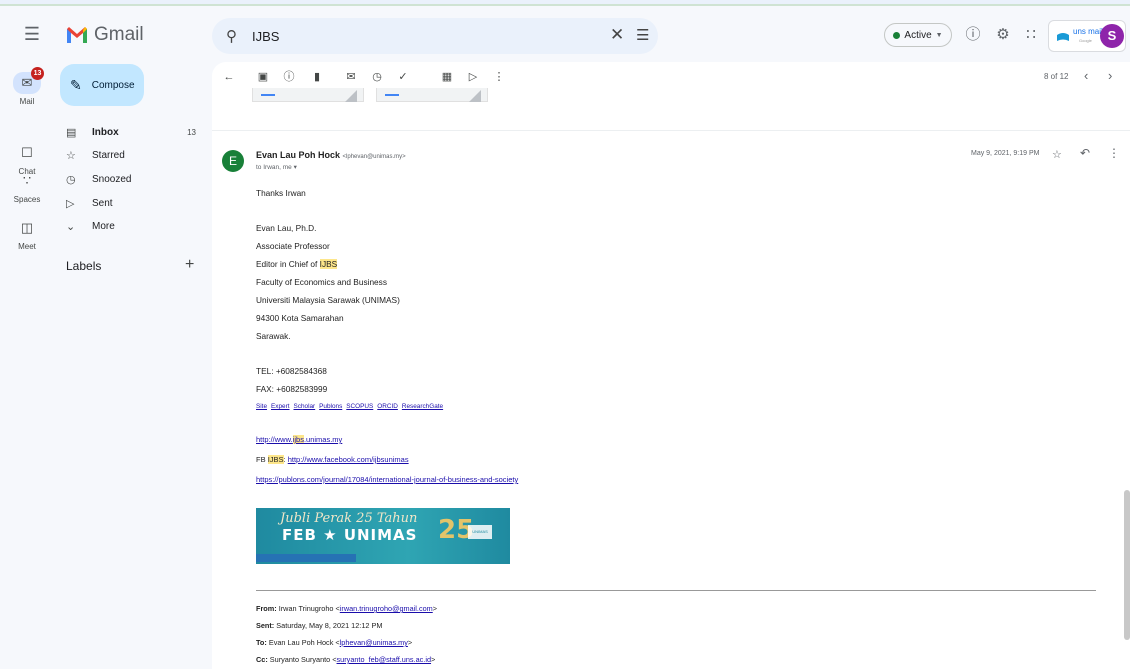  I want to click on search-bar: ⚲ ✕ ☰, so click(435, 36).